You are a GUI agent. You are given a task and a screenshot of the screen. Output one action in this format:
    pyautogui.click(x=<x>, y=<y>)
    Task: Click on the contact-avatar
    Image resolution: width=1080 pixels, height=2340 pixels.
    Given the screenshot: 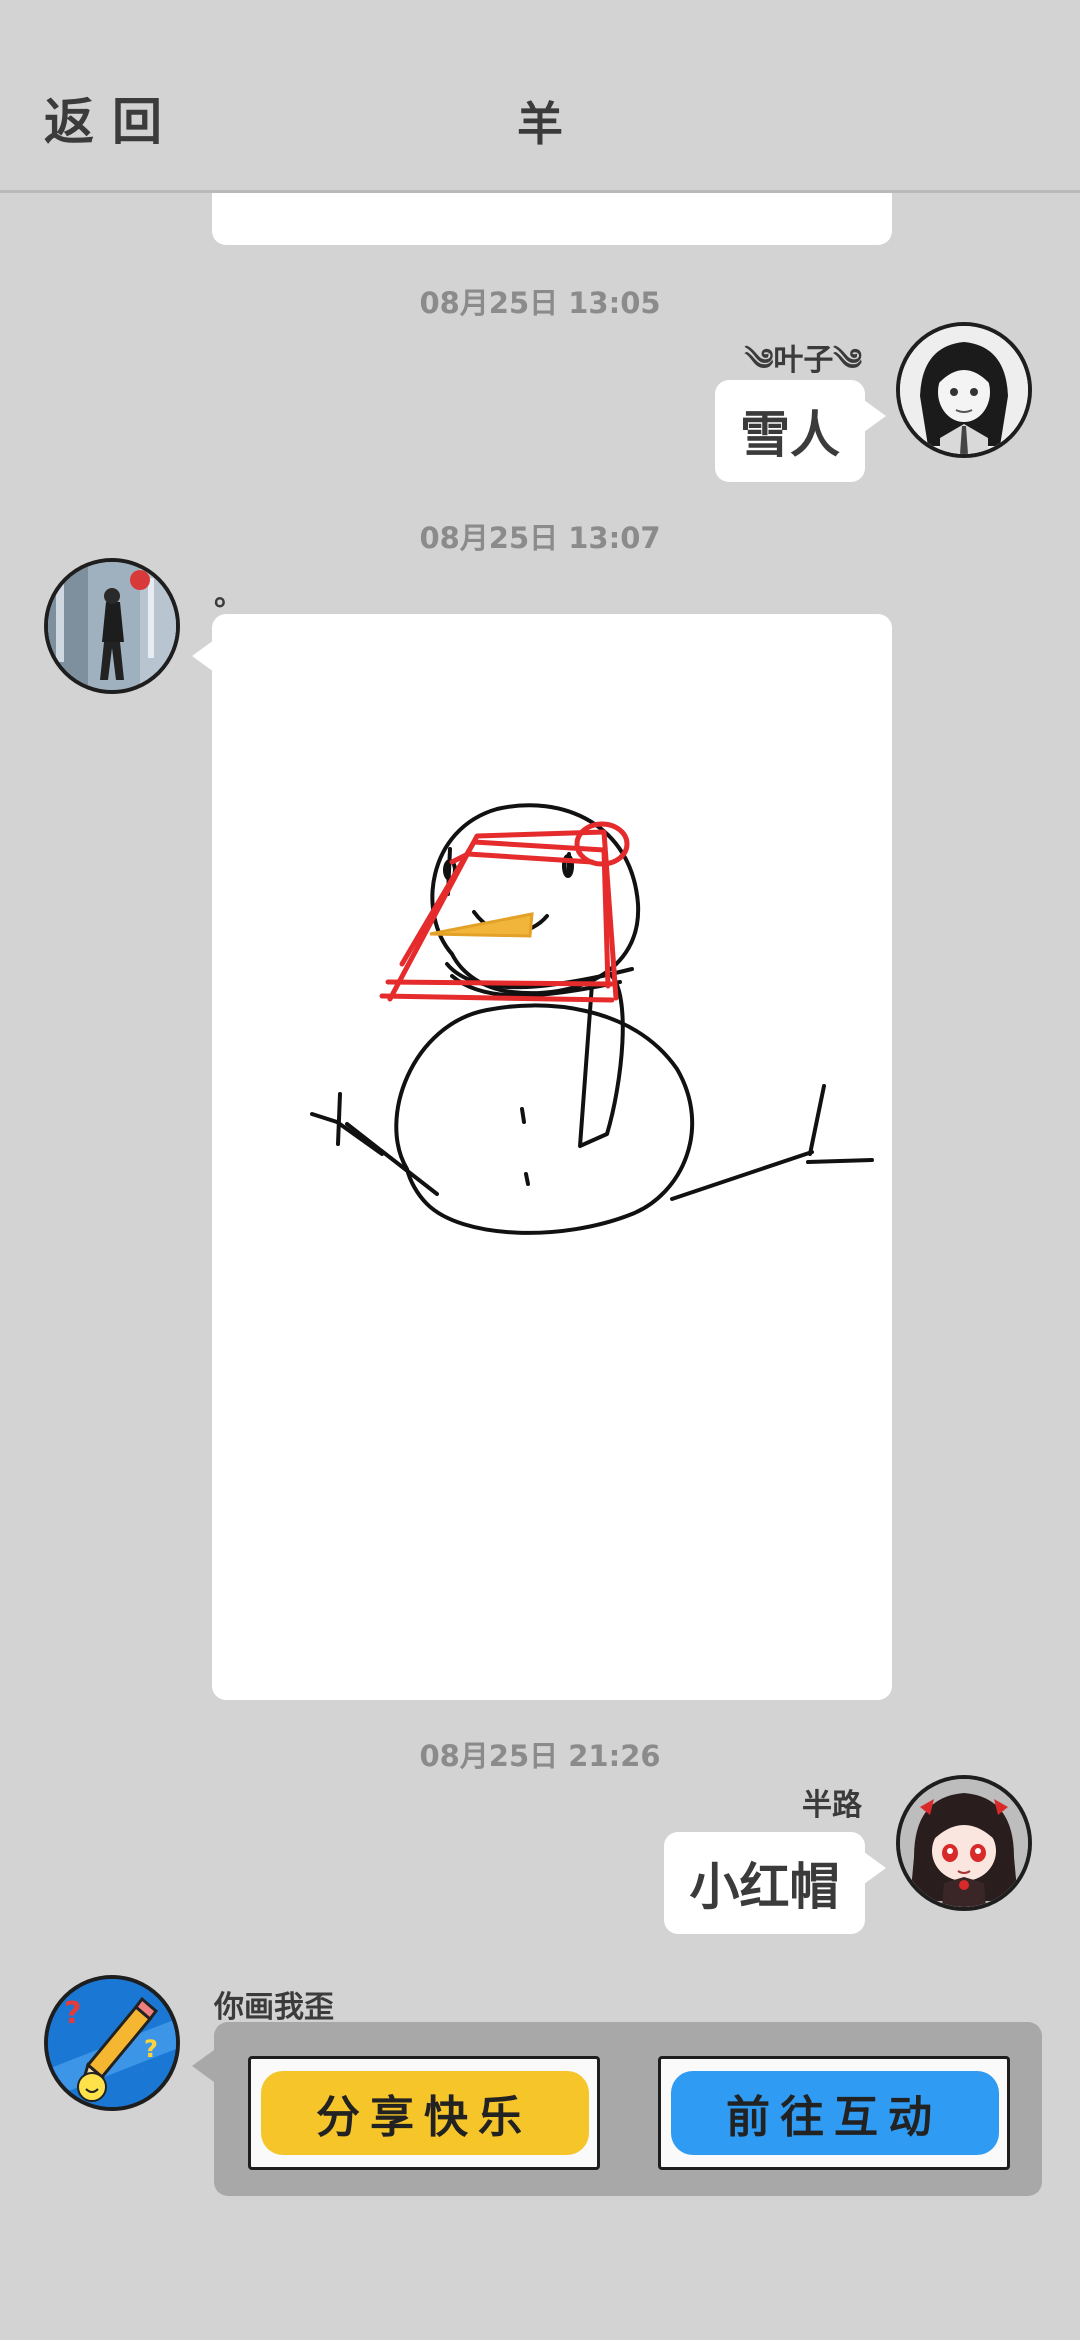 What is the action you would take?
    pyautogui.click(x=112, y=626)
    